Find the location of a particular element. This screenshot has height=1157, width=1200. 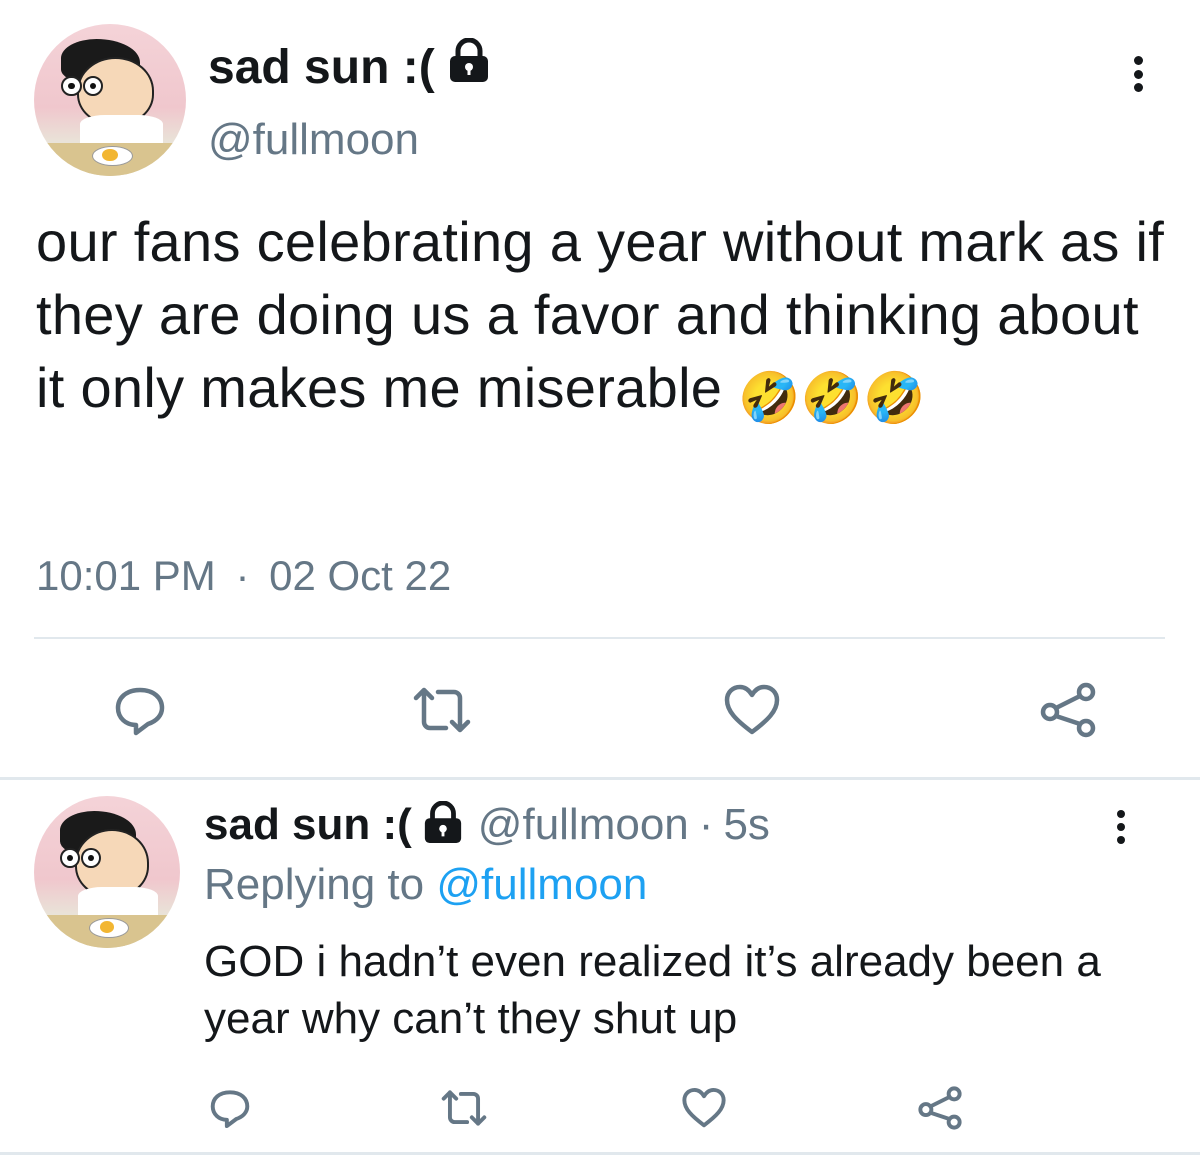

replying-mention: @fullmoon is located at coordinates (541, 884).